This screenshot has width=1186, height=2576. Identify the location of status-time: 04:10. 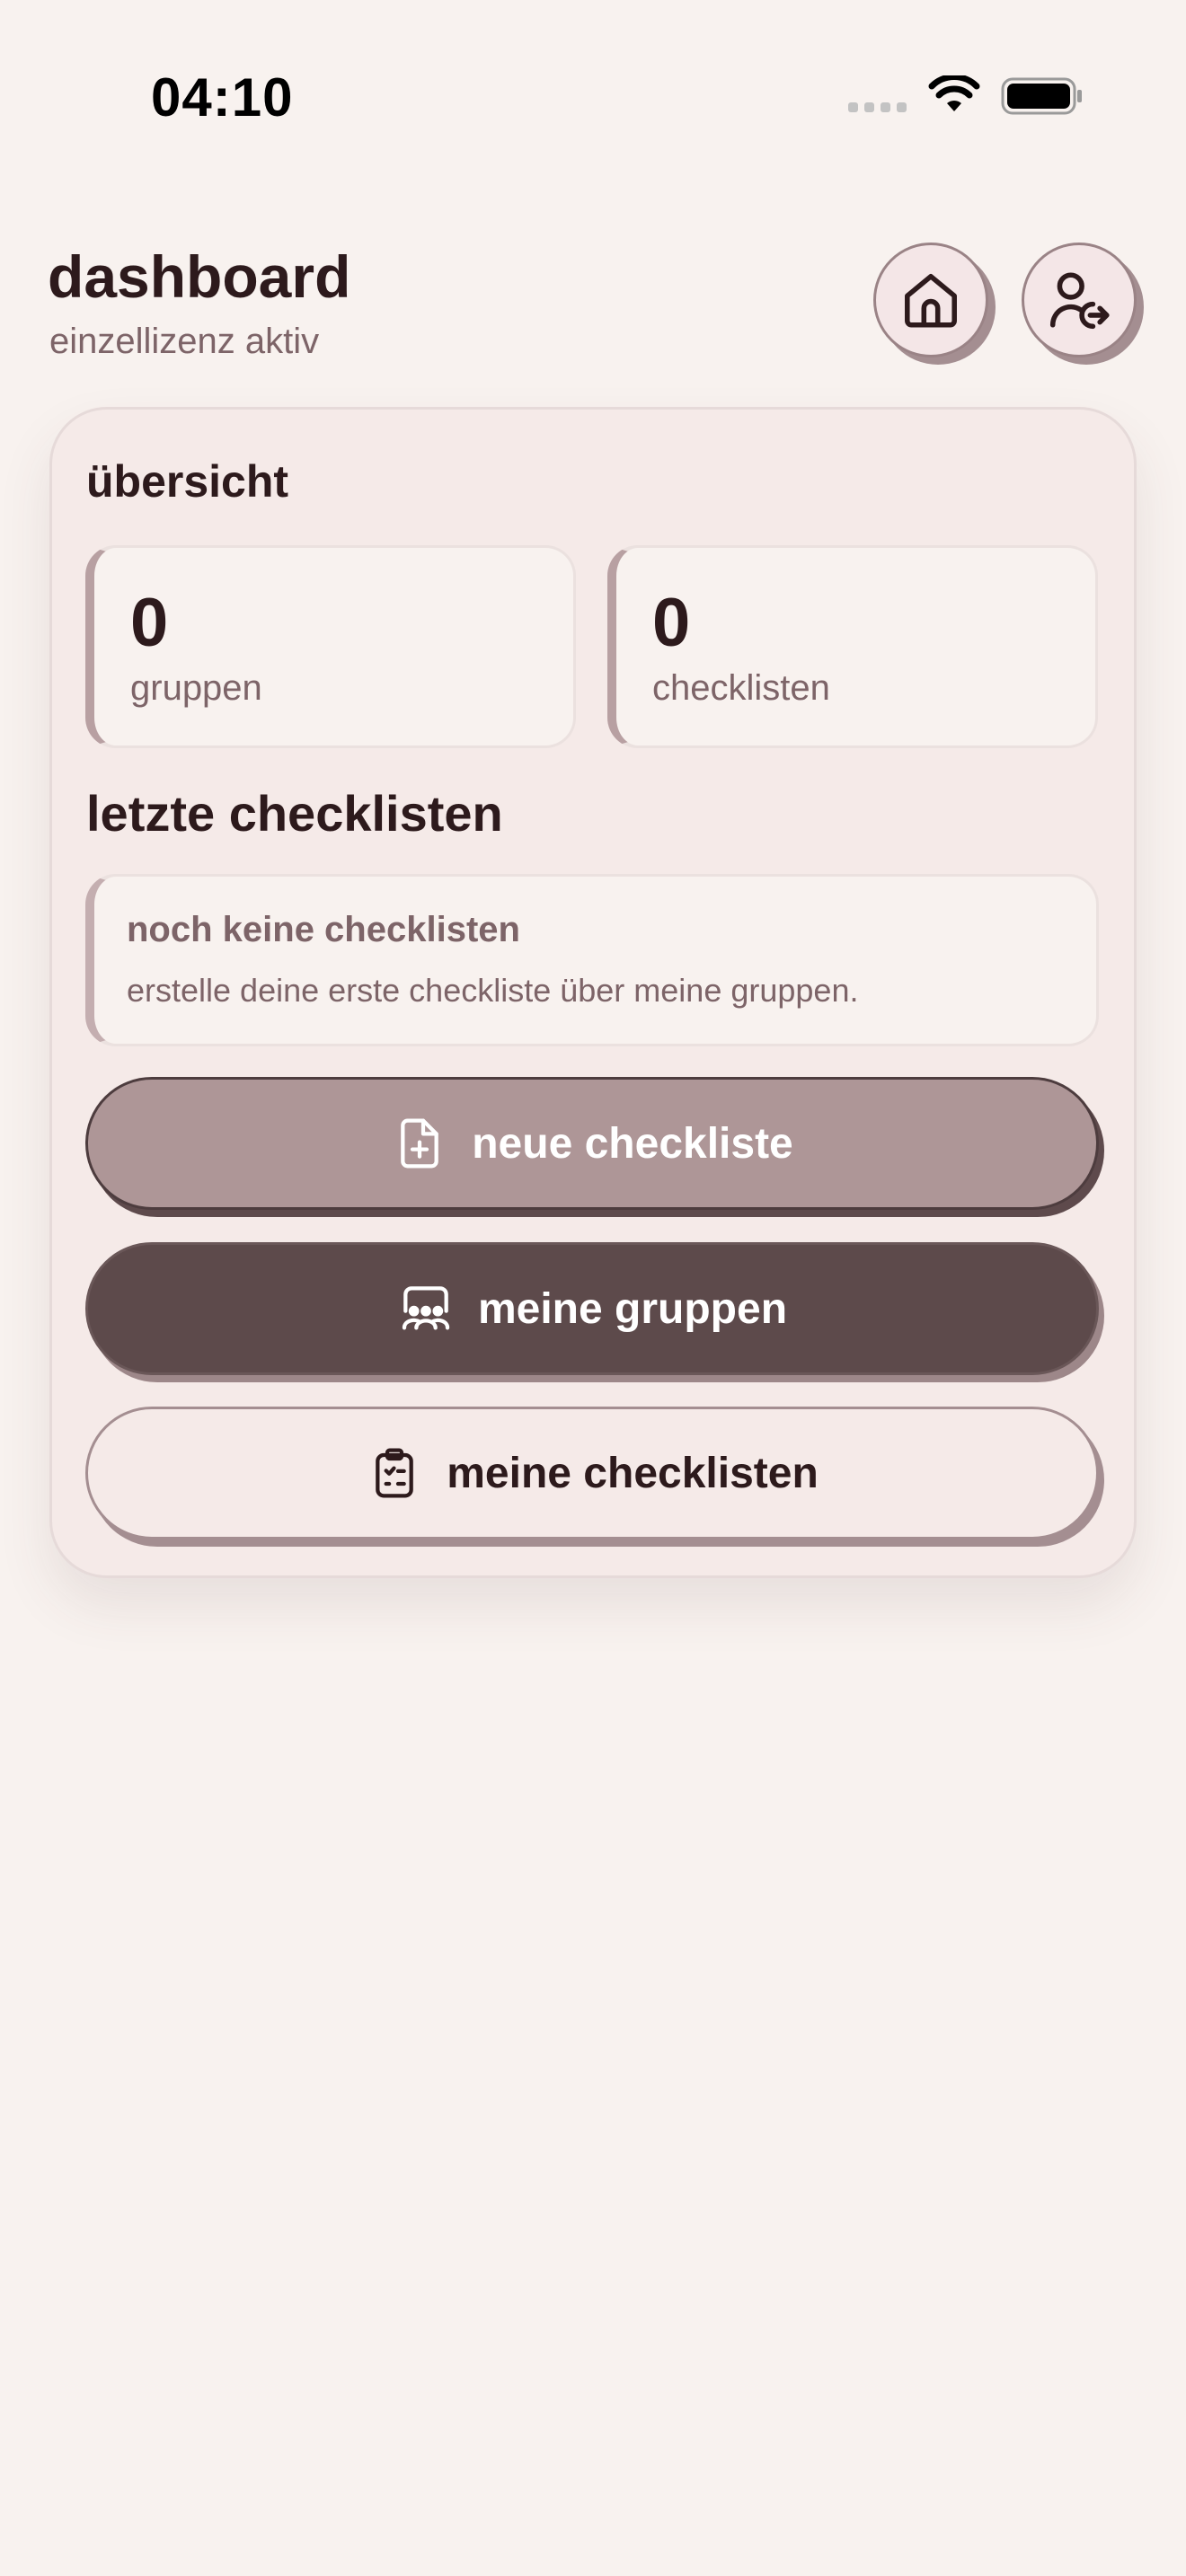
(222, 97).